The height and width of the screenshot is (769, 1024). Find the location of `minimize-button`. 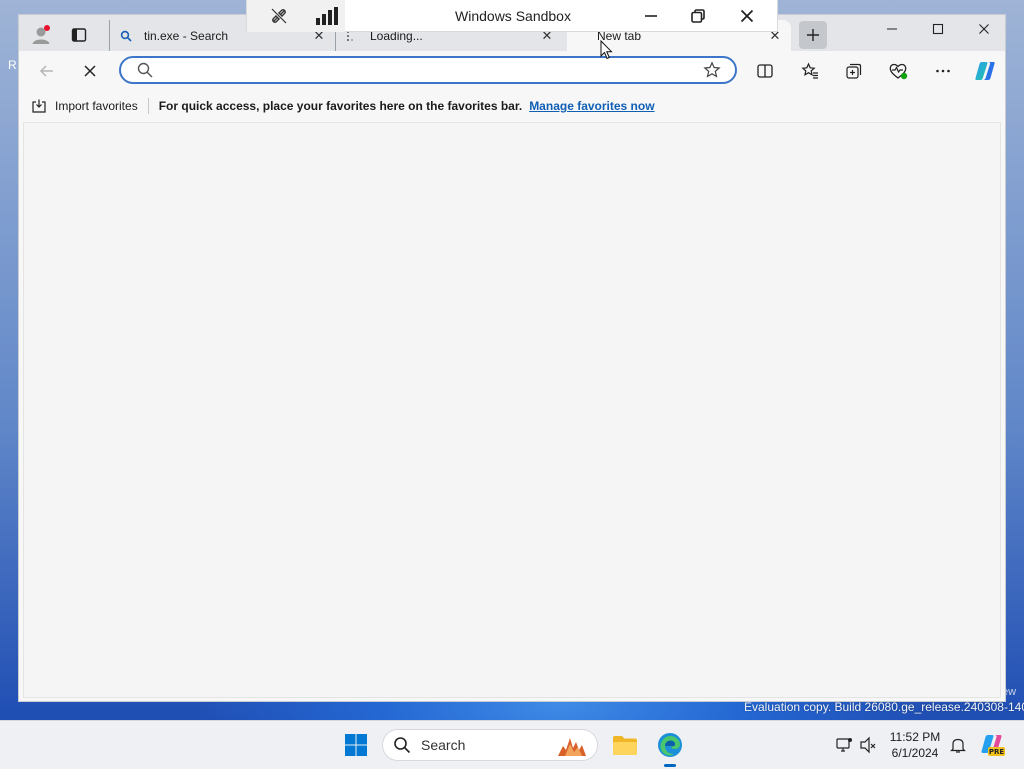

minimize-button is located at coordinates (892, 29).